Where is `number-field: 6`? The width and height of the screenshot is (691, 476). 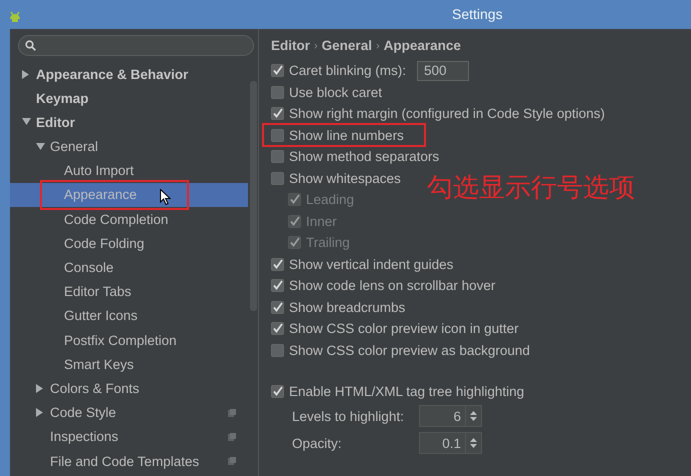
number-field: 6 is located at coordinates (442, 416).